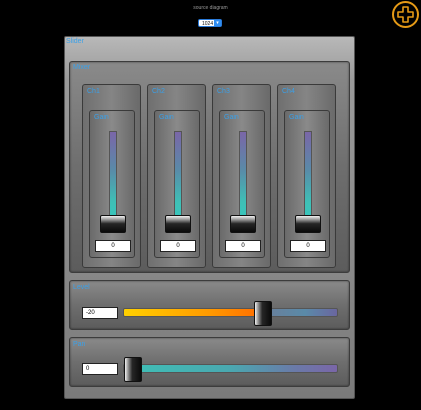 Image resolution: width=421 pixels, height=410 pixels. Describe the element at coordinates (288, 91) in the screenshot. I see `channel-label: Ch4` at that location.